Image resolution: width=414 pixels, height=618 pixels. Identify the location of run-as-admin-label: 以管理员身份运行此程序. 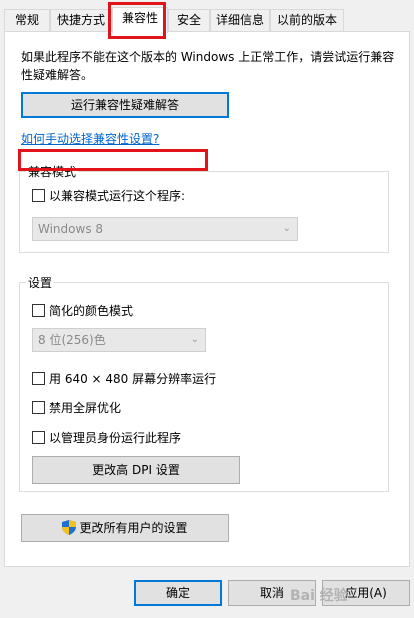
(115, 438).